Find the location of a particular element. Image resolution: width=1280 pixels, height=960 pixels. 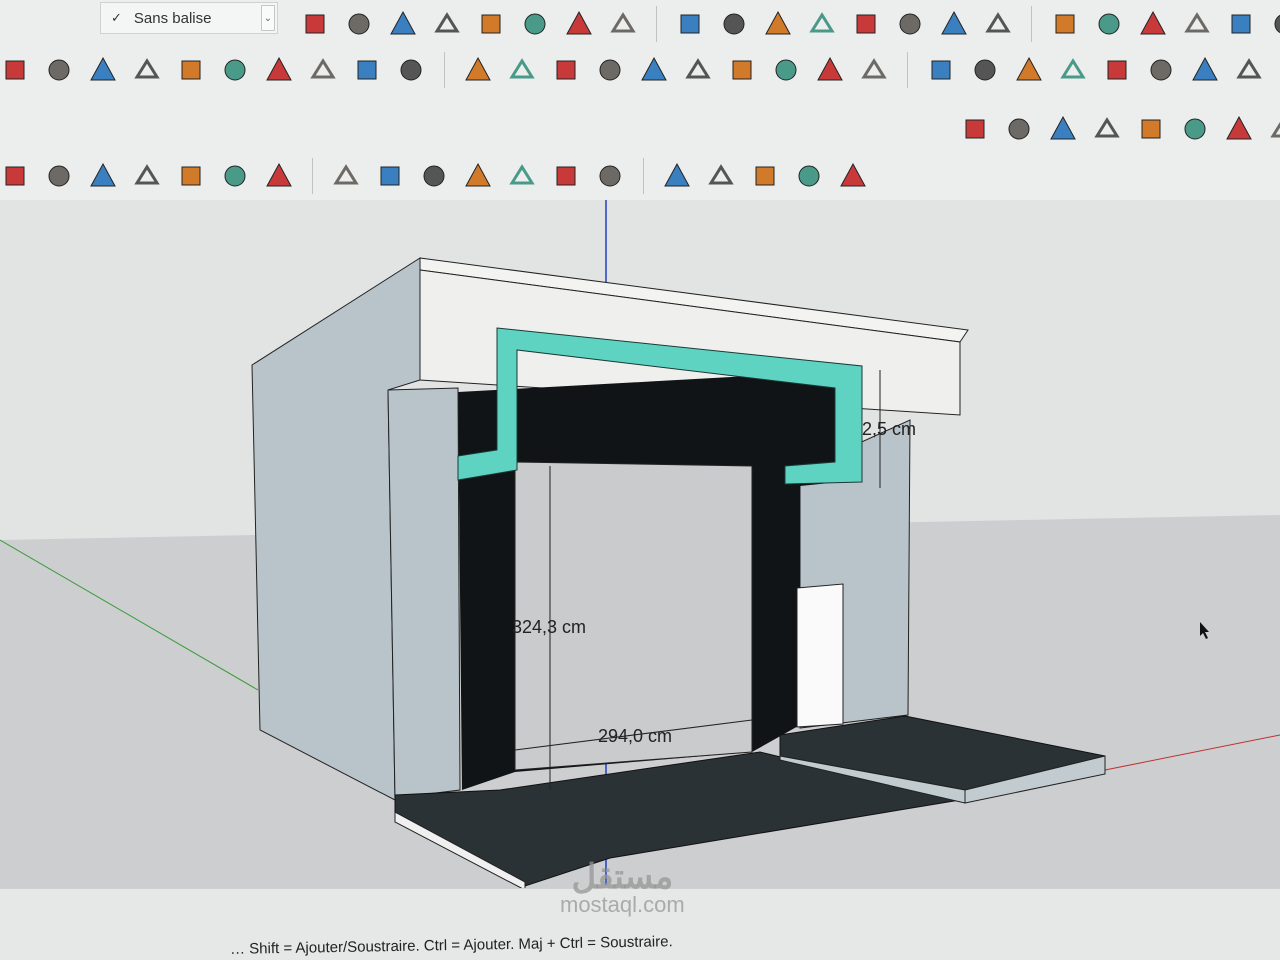

sandbox-from-contours-icon is located at coordinates (975, 129).